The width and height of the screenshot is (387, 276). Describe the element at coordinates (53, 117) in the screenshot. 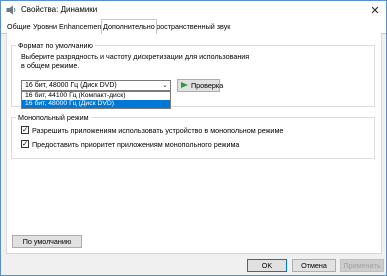

I see `exclusive-mode-label: Монопольный режим` at that location.